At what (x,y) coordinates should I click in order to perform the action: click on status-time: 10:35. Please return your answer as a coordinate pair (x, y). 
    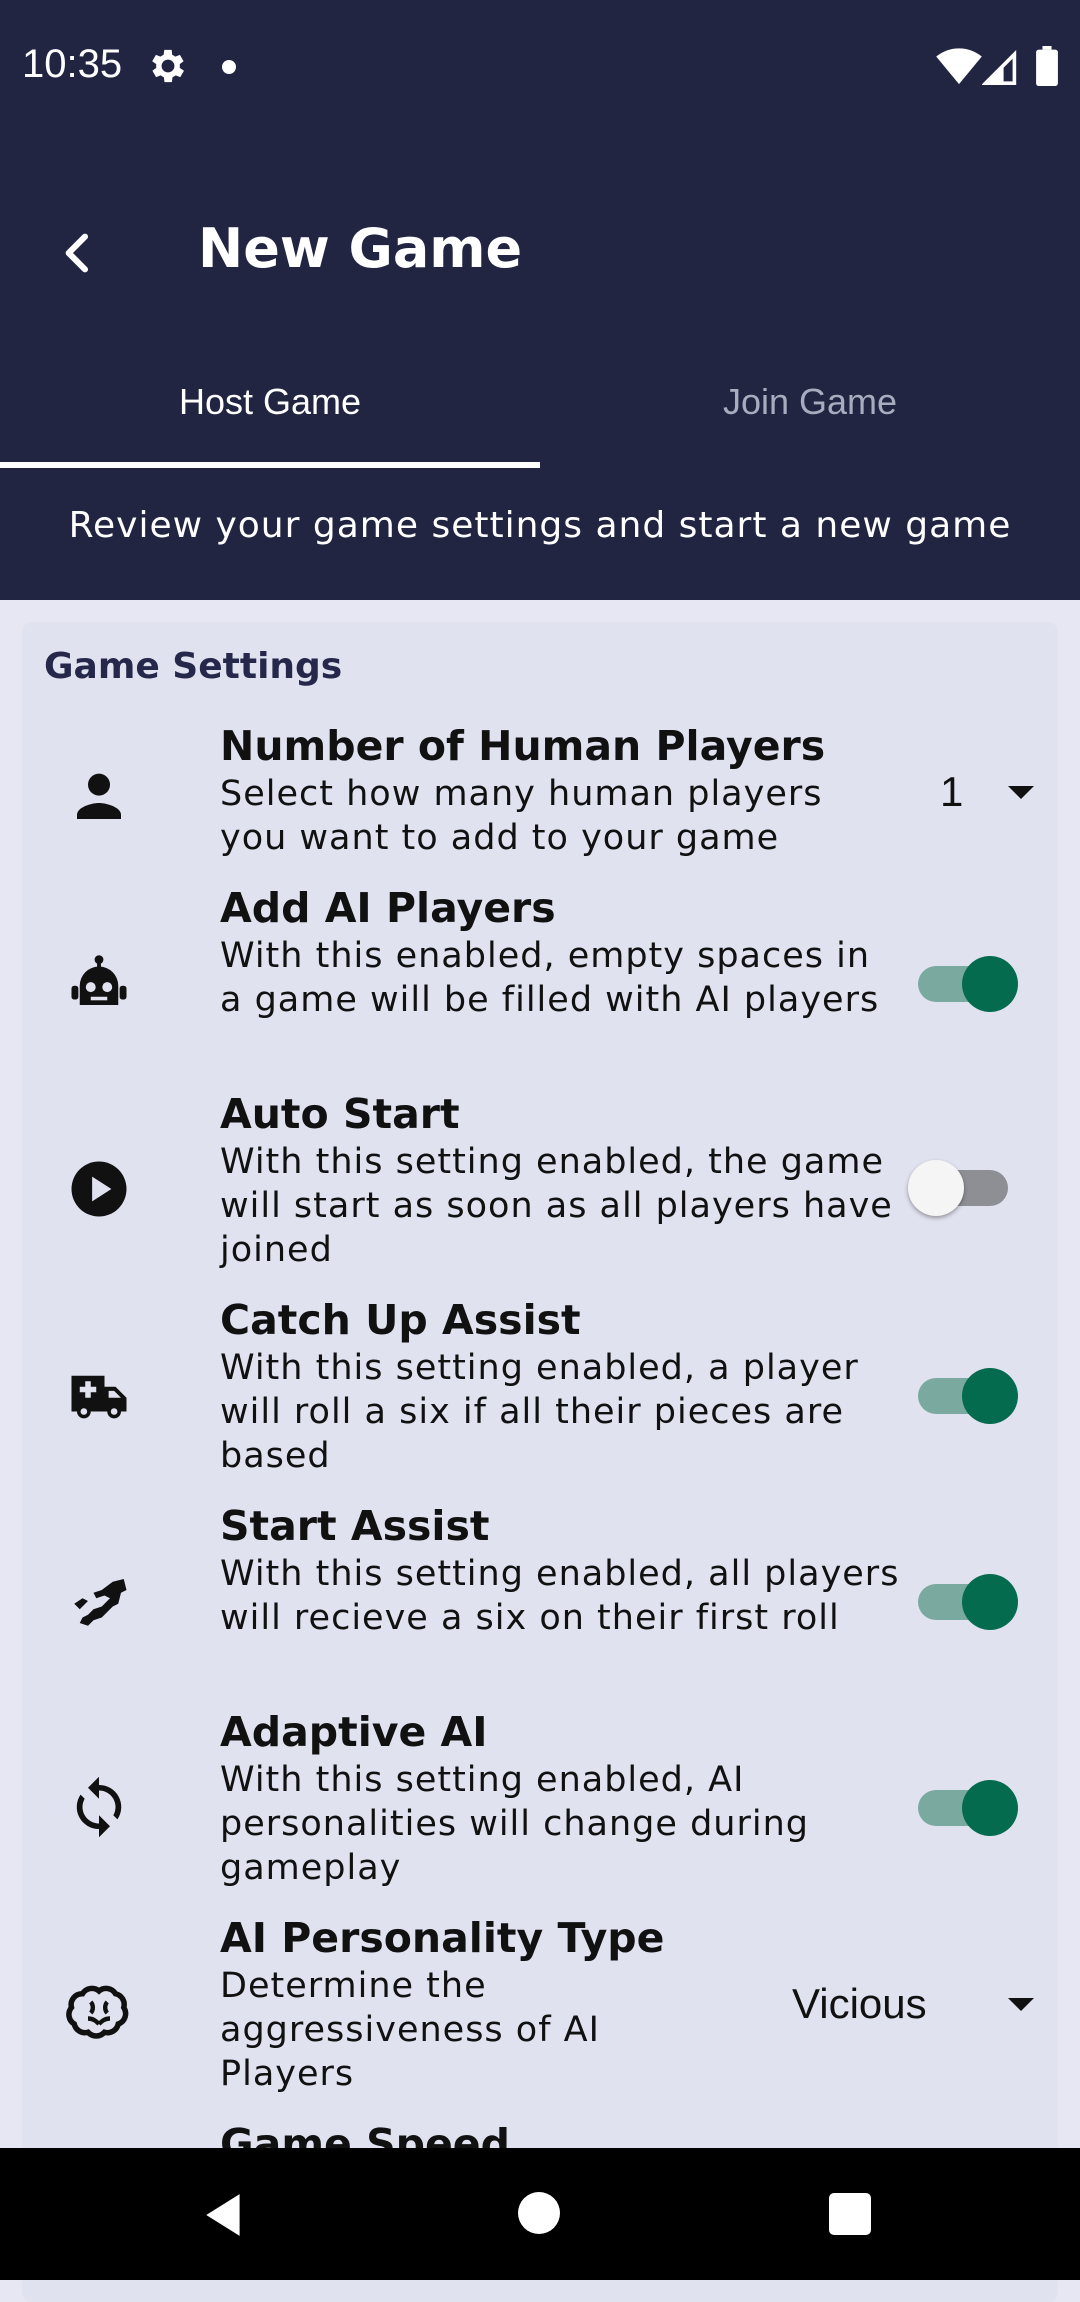
    Looking at the image, I should click on (72, 64).